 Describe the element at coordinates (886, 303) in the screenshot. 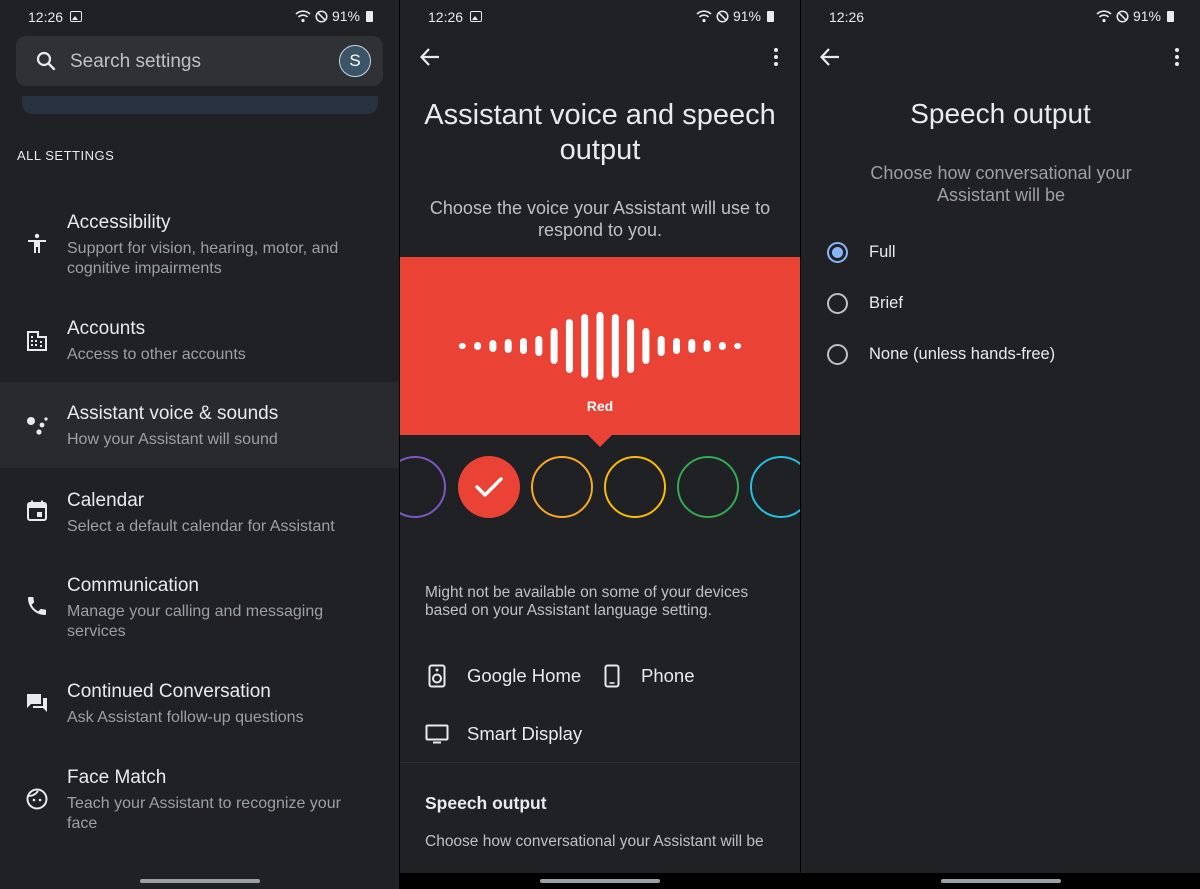

I see `option-label: Brief` at that location.